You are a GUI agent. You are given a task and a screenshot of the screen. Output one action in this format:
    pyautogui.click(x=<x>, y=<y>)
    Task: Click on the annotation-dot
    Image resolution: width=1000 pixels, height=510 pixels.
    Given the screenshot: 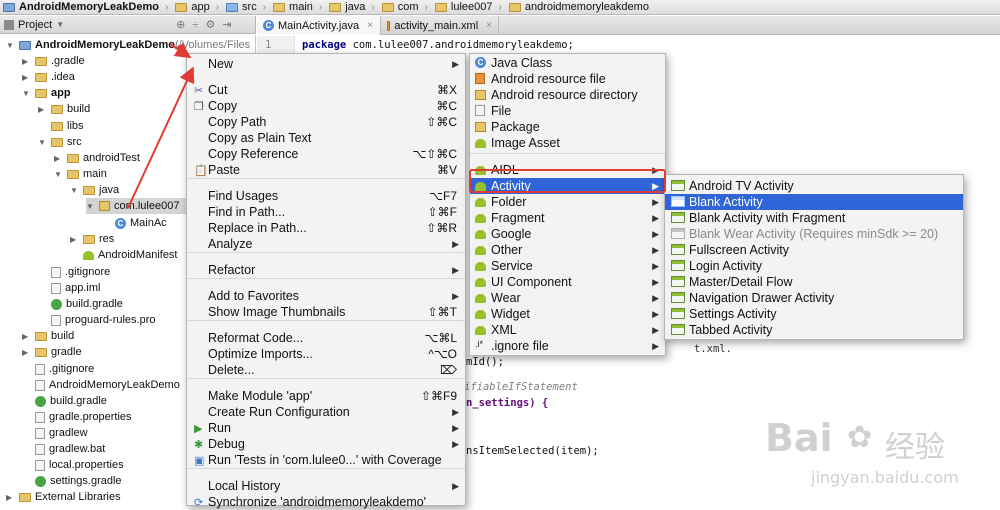 What is the action you would take?
    pyautogui.click(x=180, y=48)
    